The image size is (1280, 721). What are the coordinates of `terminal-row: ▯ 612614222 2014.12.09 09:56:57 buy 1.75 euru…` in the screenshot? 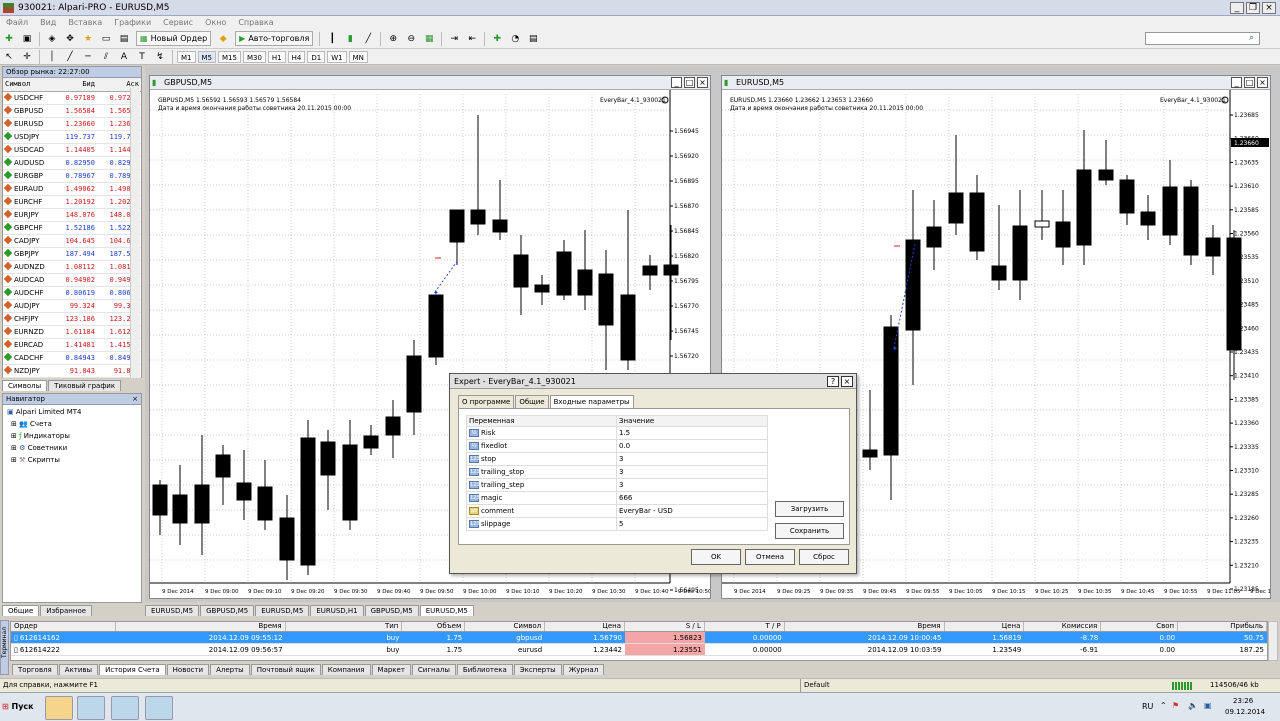 It's located at (639, 650).